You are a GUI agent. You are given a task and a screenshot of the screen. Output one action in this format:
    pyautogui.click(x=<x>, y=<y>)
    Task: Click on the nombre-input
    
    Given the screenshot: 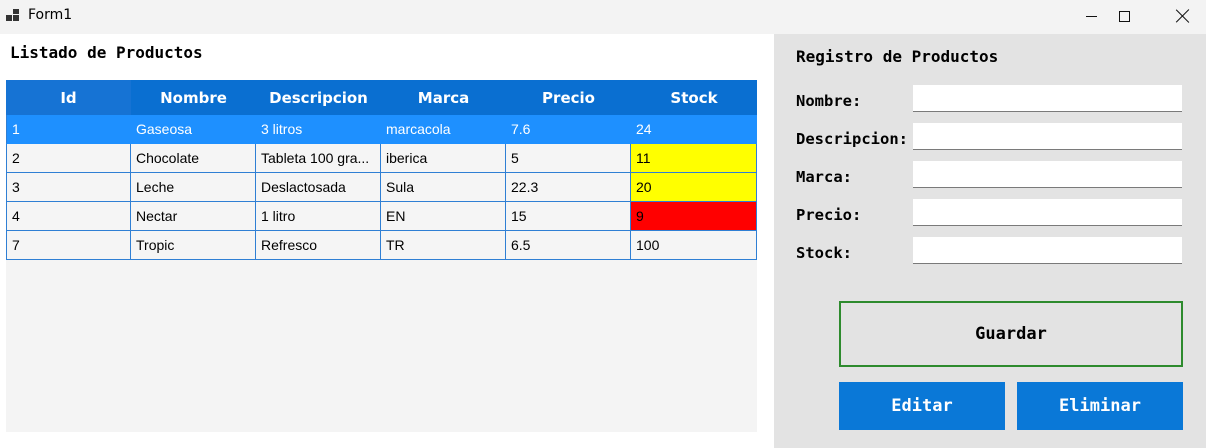 What is the action you would take?
    pyautogui.click(x=1047, y=98)
    